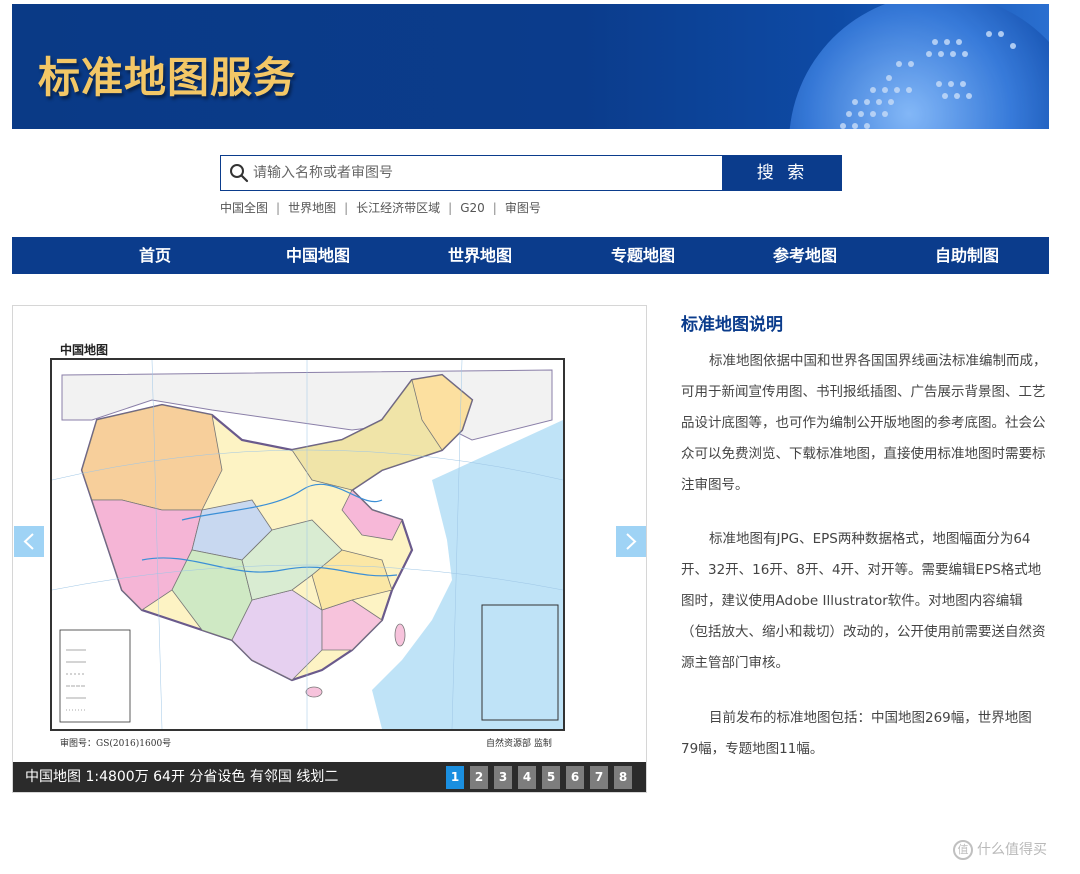  What do you see at coordinates (155, 255) in the screenshot?
I see `nav-item-home: 首页` at bounding box center [155, 255].